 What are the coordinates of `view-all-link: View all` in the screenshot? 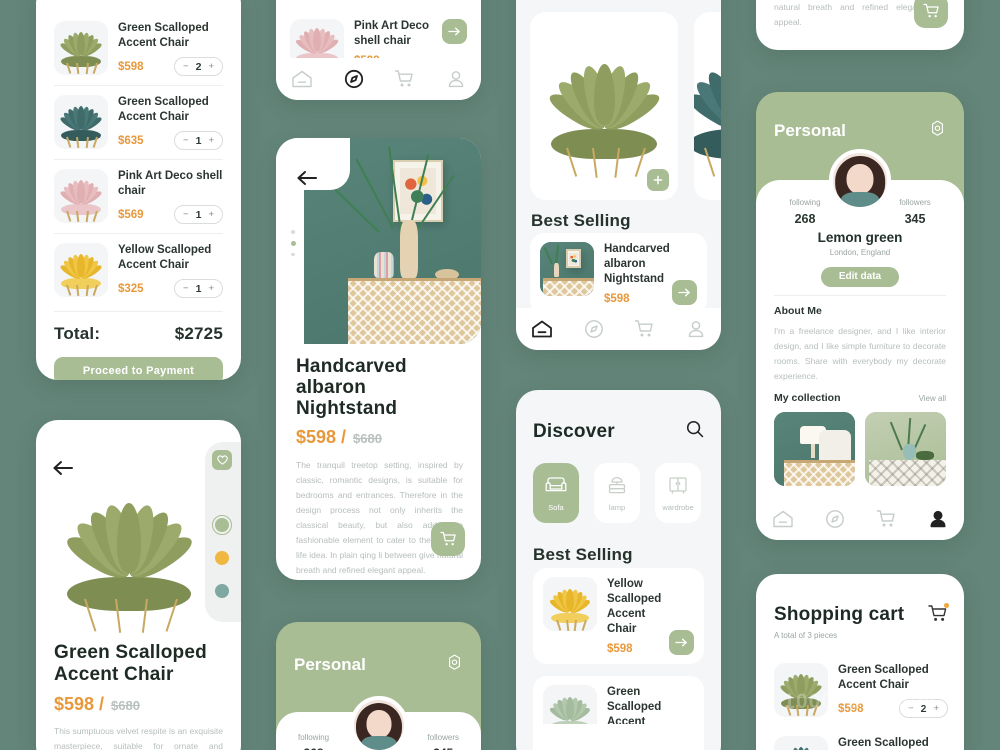 It's located at (932, 398).